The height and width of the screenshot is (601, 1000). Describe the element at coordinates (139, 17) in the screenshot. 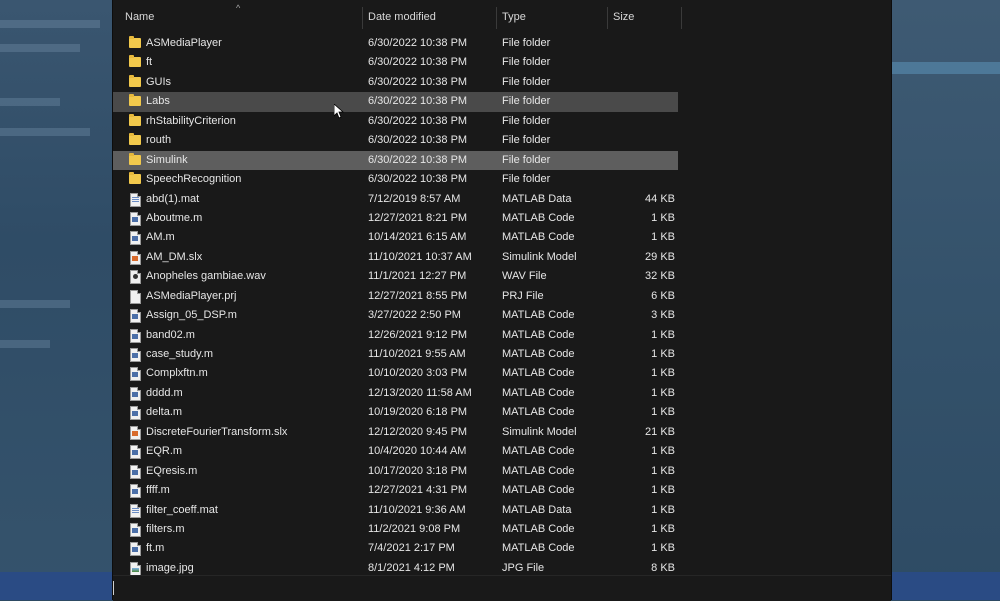

I see `column-header-name: Name` at that location.